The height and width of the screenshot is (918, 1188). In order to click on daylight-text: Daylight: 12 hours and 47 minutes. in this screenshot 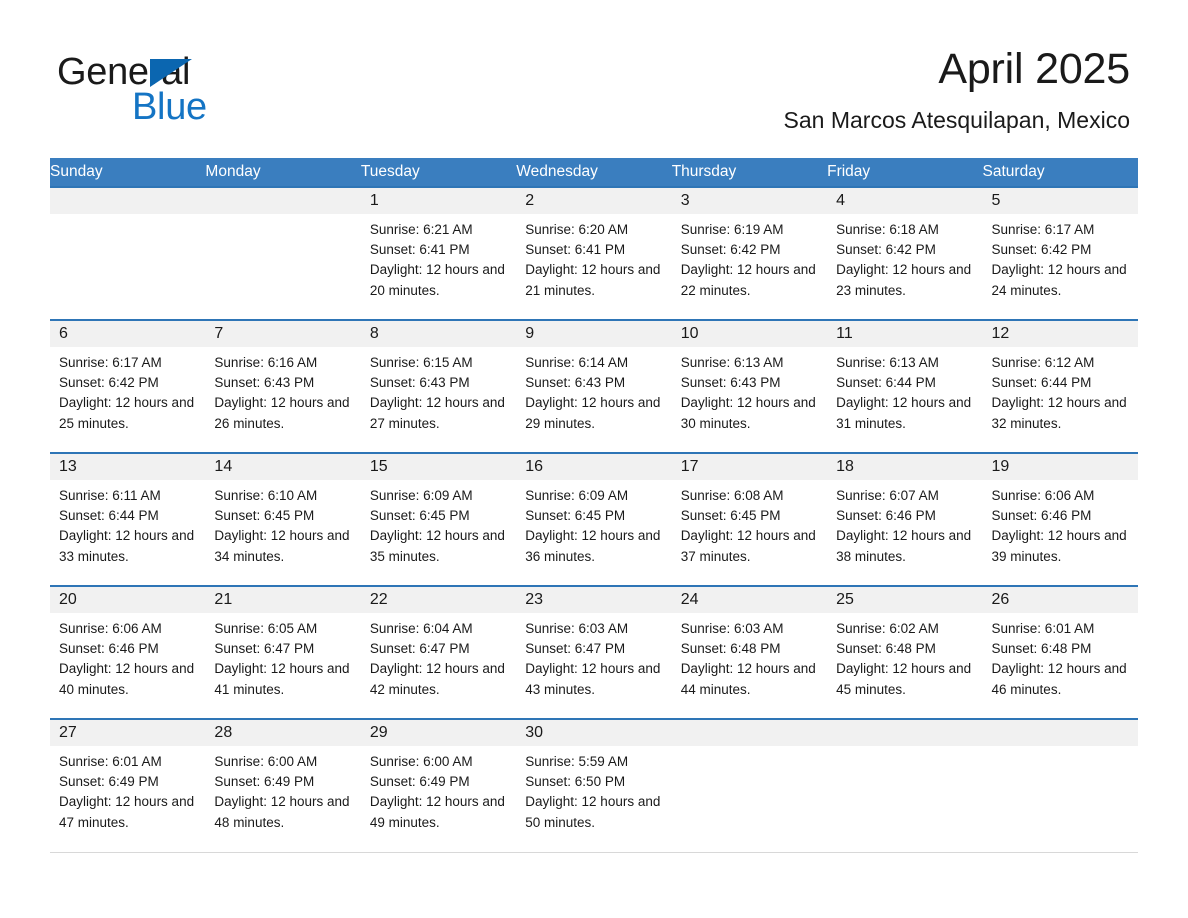, I will do `click(127, 812)`.